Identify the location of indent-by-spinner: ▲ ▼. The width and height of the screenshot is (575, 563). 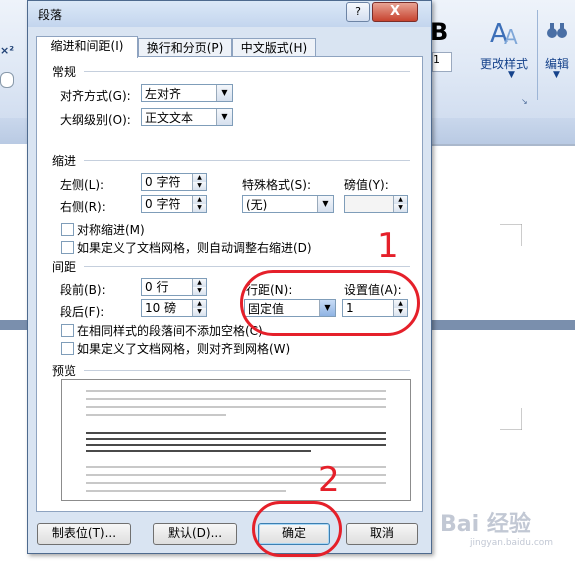
(376, 204).